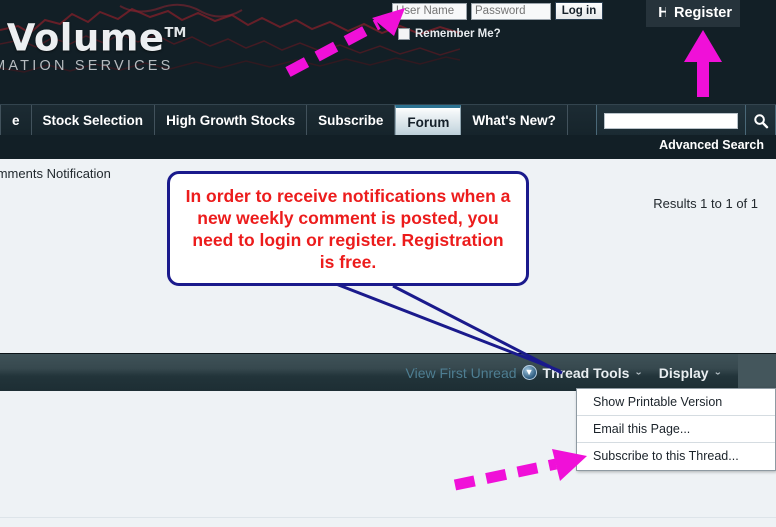  Describe the element at coordinates (55, 173) in the screenshot. I see `breadcrumb: y Comments Notification` at that location.